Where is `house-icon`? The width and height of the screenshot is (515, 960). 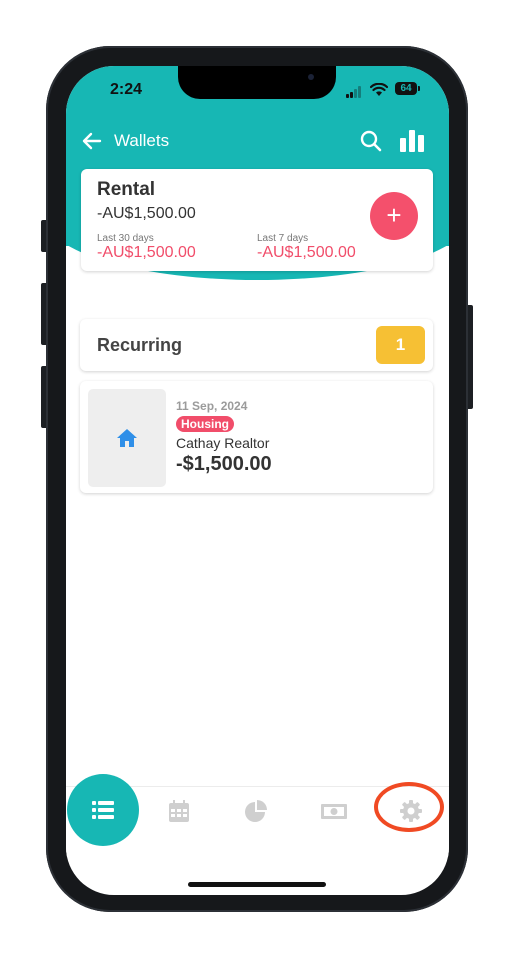
house-icon is located at coordinates (127, 438).